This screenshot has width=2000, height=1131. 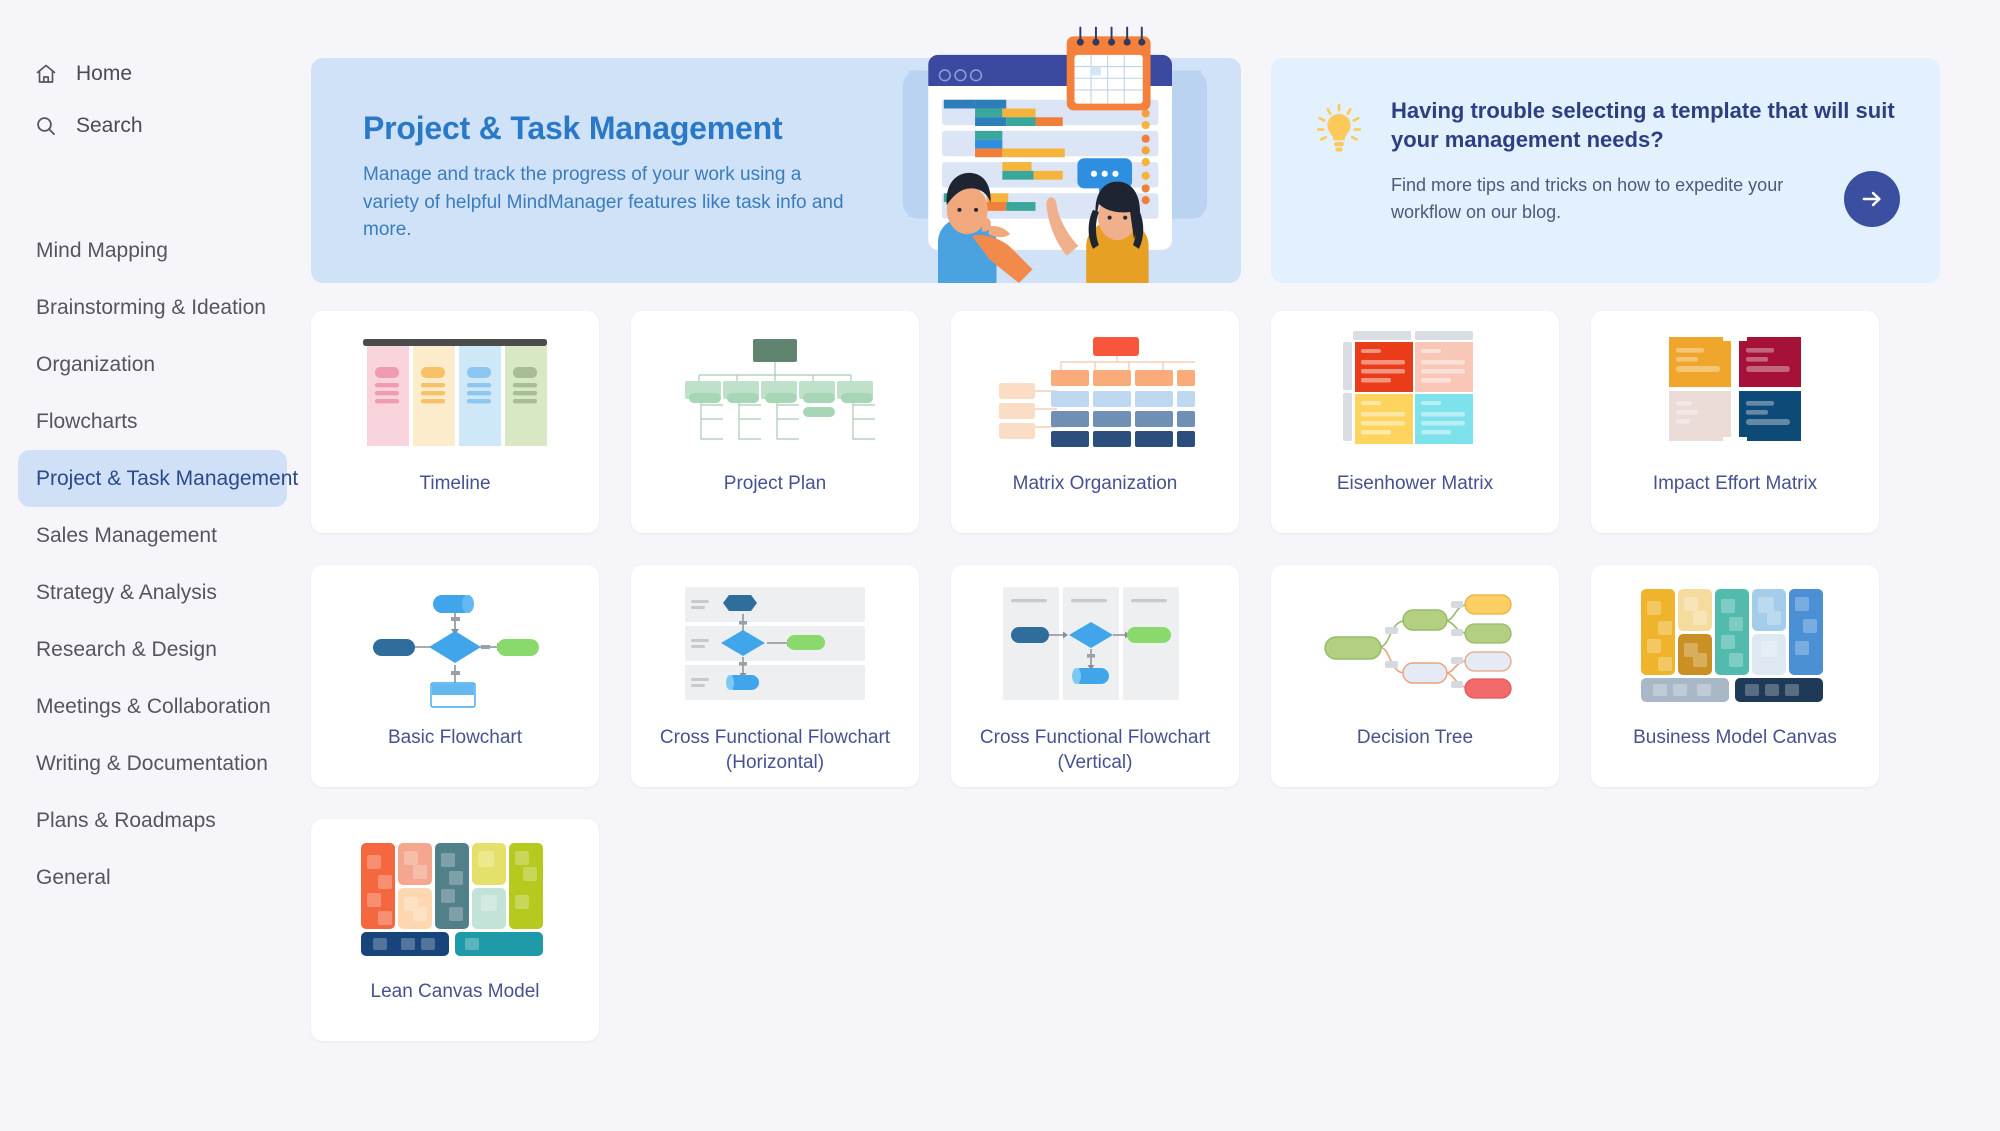 I want to click on search-icon, so click(x=46, y=126).